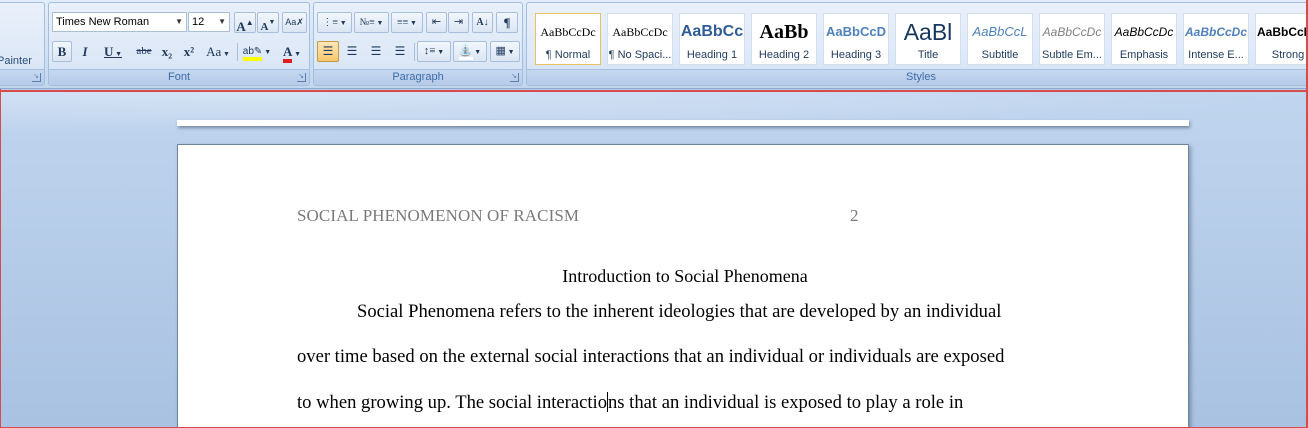 Image resolution: width=1308 pixels, height=428 pixels. I want to click on style-heading-1: AaBbCc Heading 1, so click(712, 39).